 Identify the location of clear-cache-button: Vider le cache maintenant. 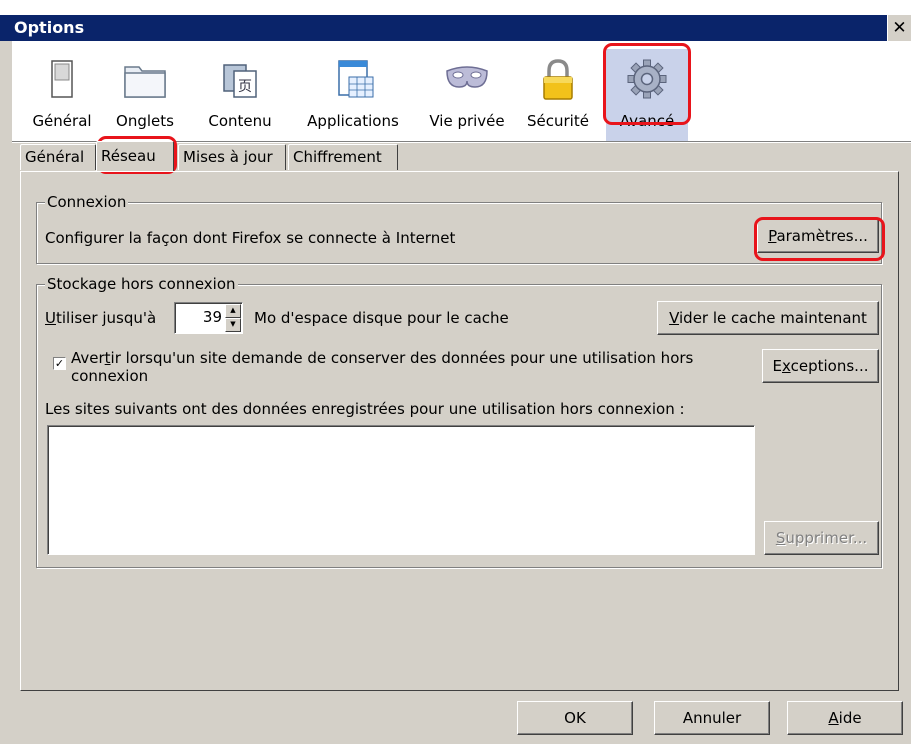
(768, 318).